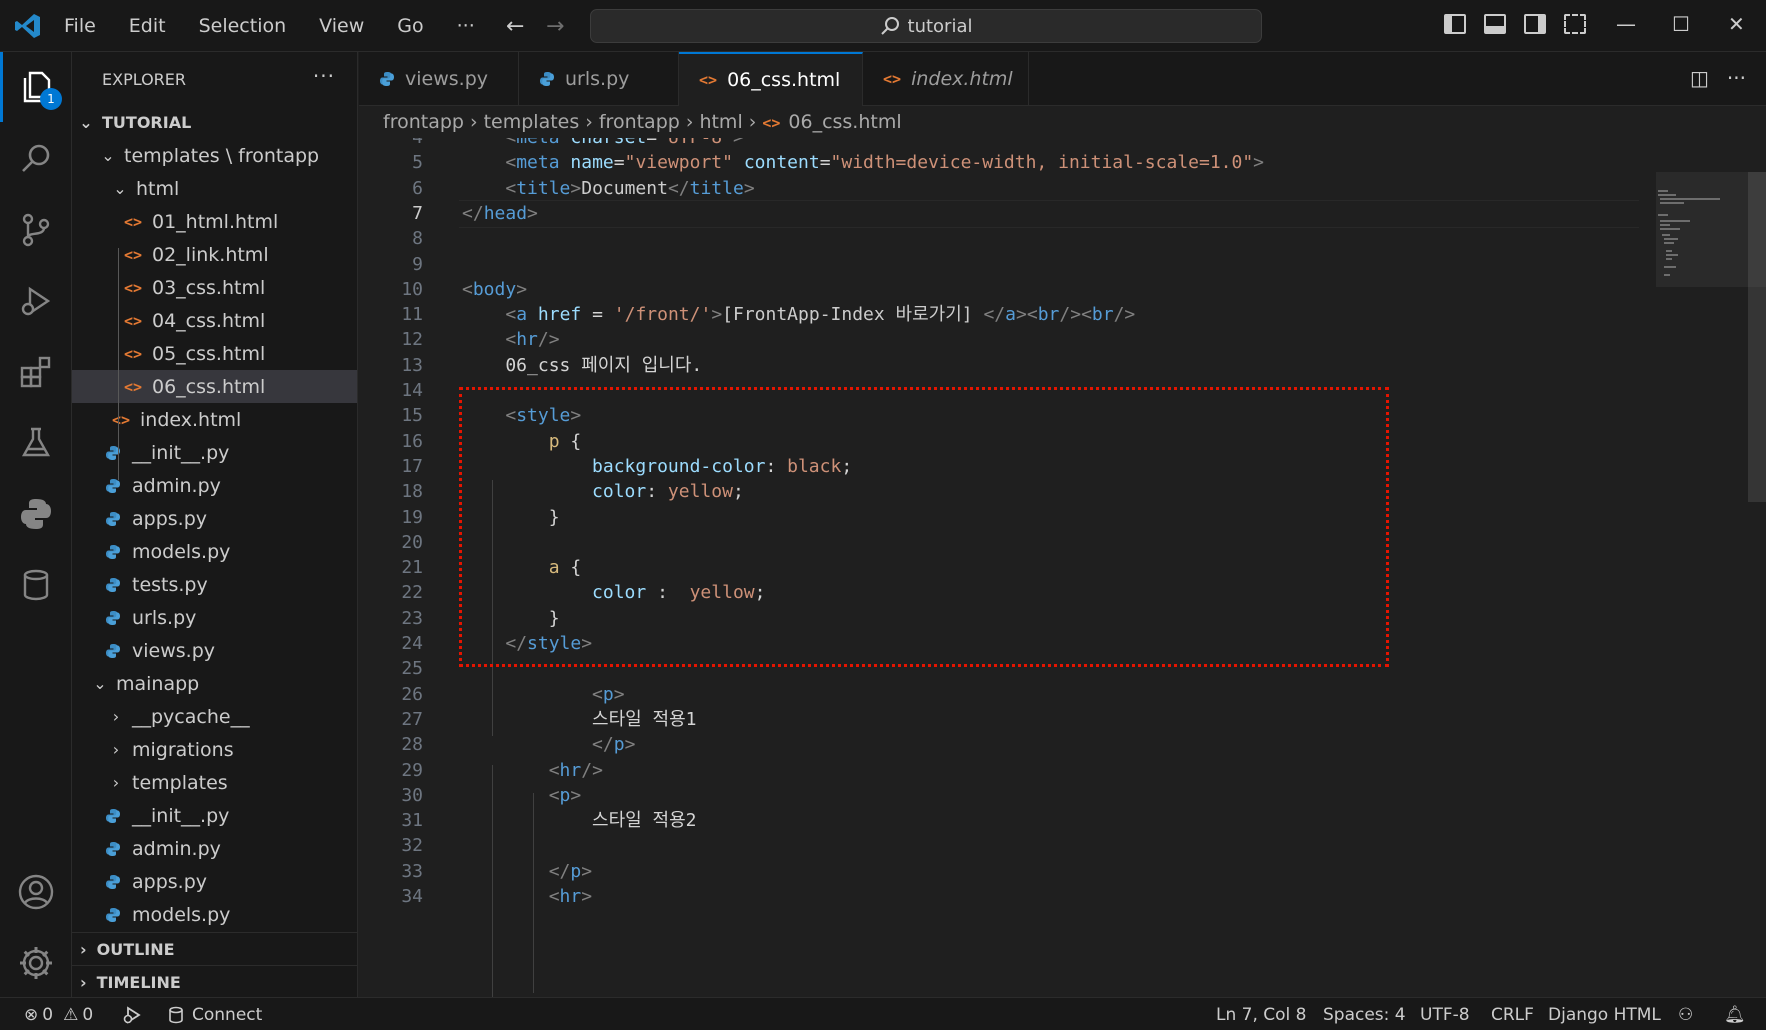 This screenshot has width=1766, height=1030. Describe the element at coordinates (466, 26) in the screenshot. I see `menu-more: ···` at that location.